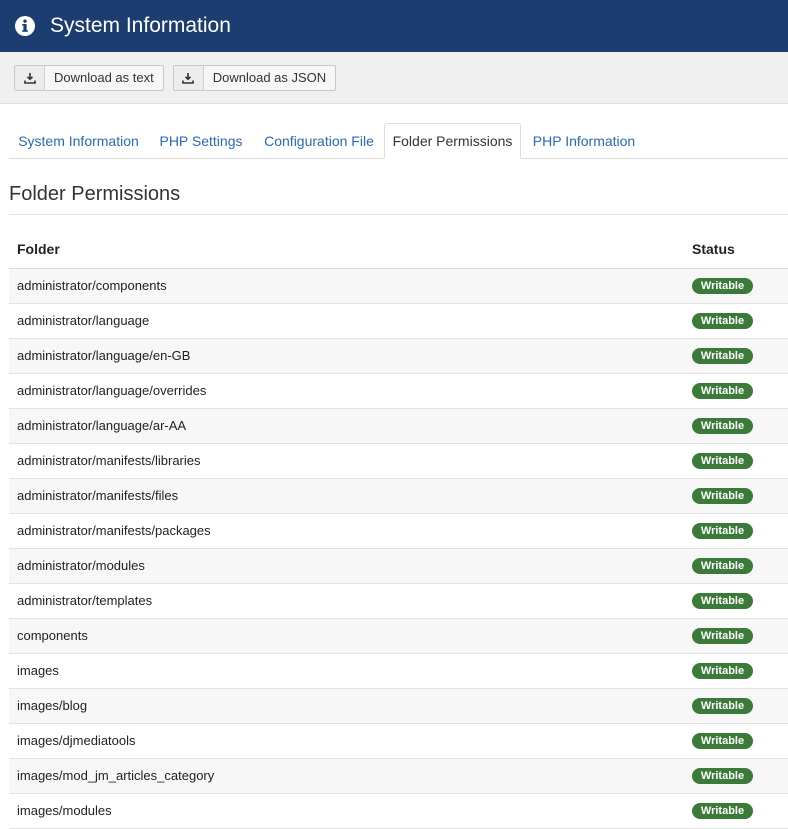  I want to click on table-row: administrator/language/en-GB Writable, so click(398, 356).